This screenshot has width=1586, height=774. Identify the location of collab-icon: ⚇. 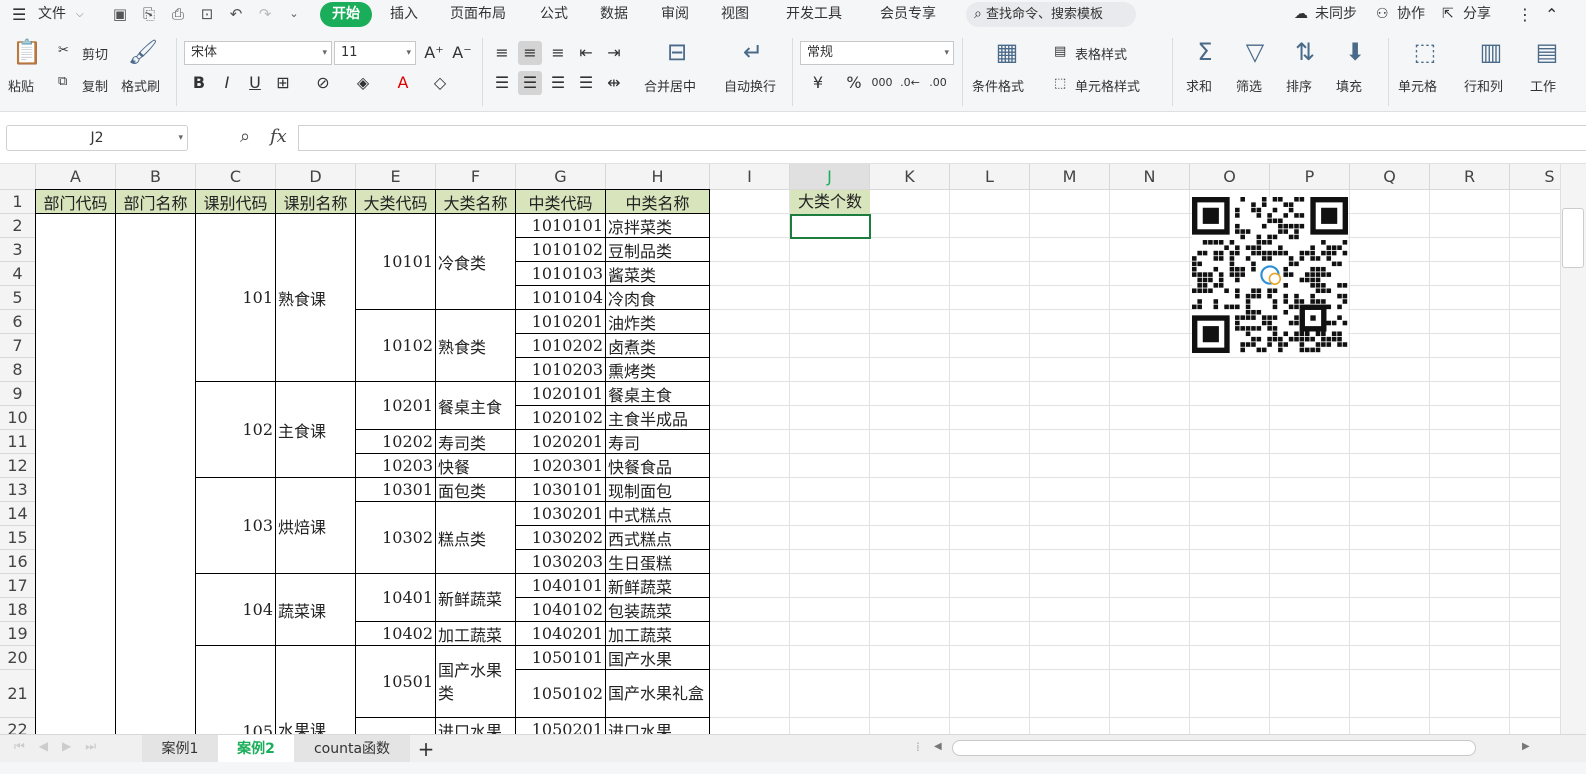
(1382, 15).